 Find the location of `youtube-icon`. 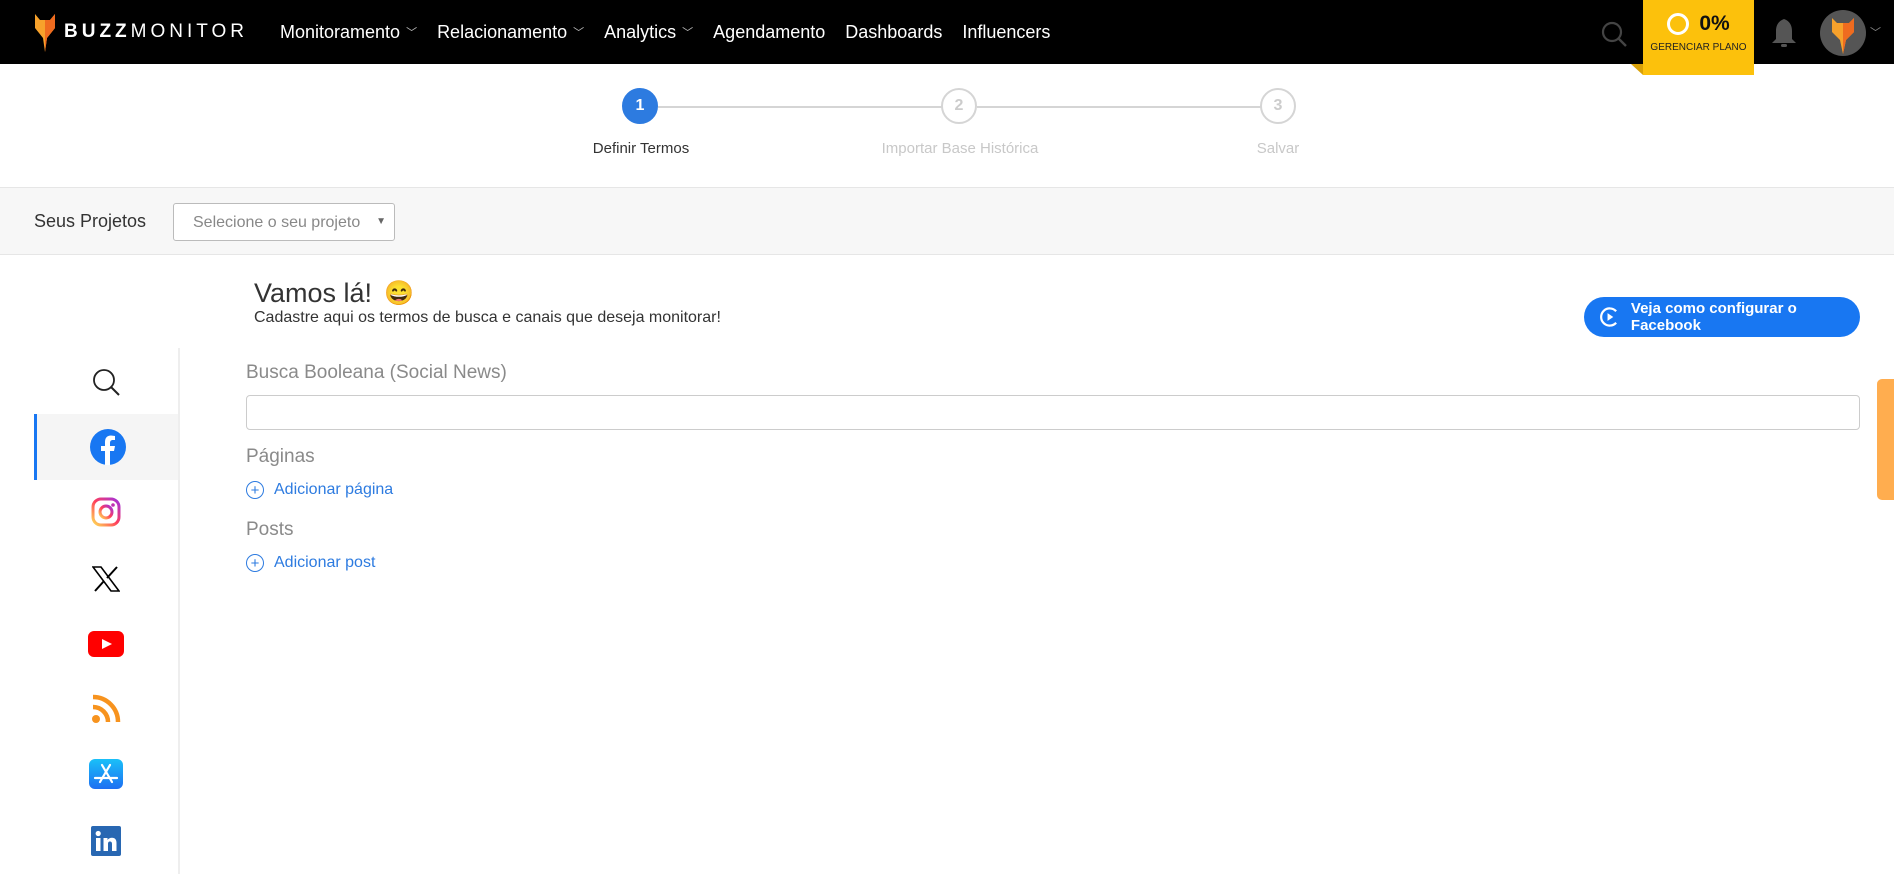

youtube-icon is located at coordinates (106, 644).